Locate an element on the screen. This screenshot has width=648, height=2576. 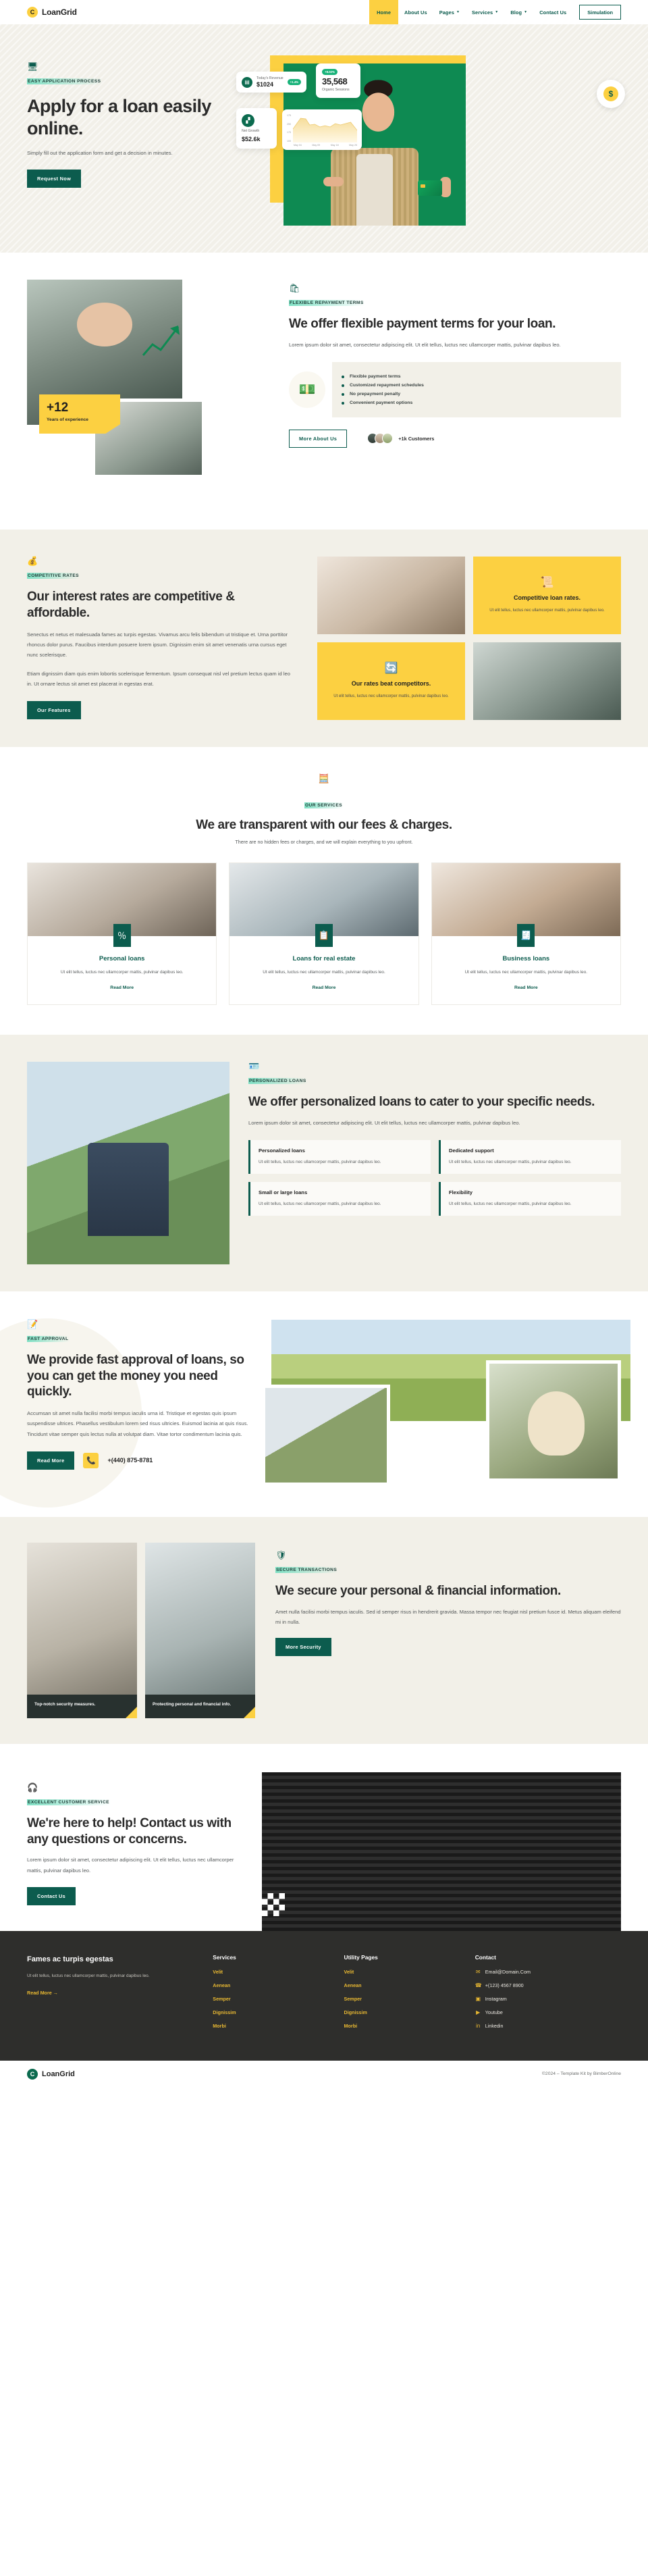
nav-item-services: Services ▼ is located at coordinates (485, 12).